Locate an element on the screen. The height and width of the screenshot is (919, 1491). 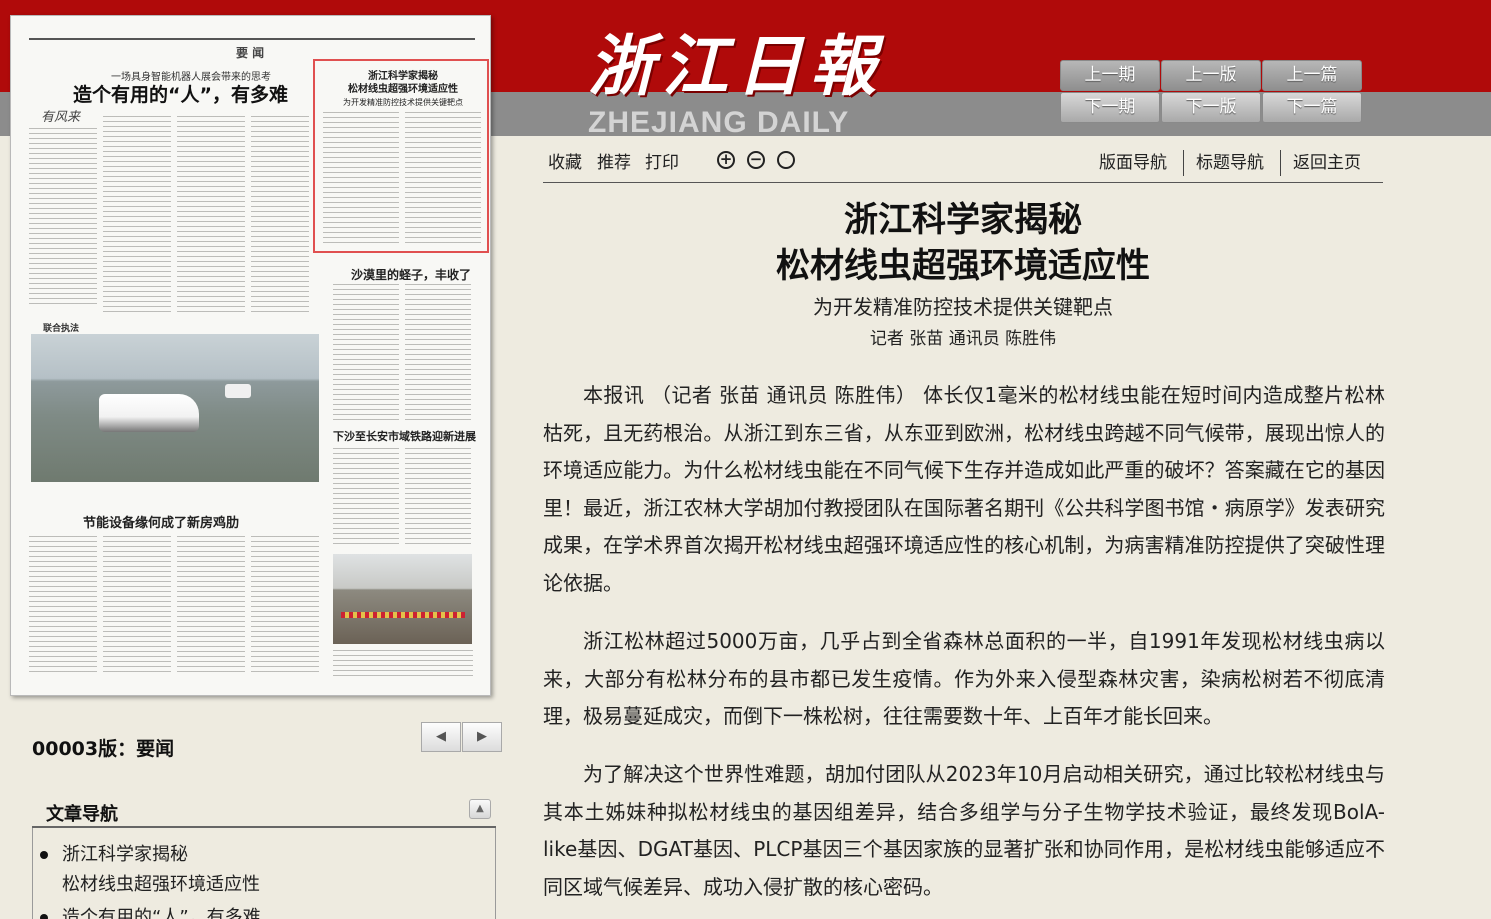
selected-article-highlight is located at coordinates (401, 156).